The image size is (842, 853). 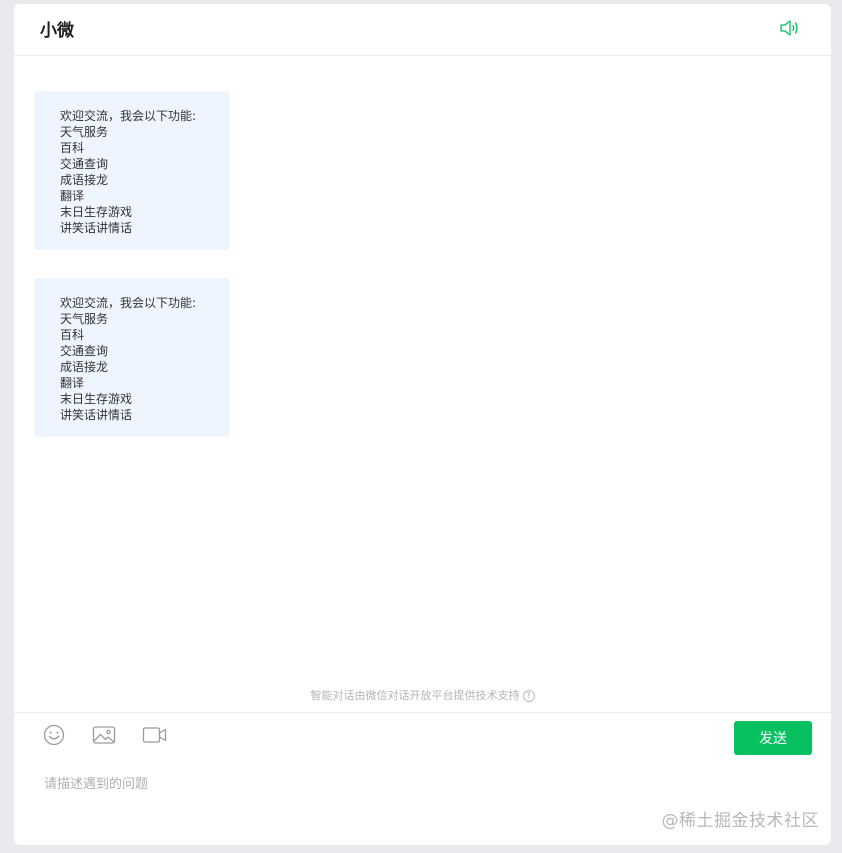 What do you see at coordinates (790, 28) in the screenshot?
I see `speaker-icon` at bounding box center [790, 28].